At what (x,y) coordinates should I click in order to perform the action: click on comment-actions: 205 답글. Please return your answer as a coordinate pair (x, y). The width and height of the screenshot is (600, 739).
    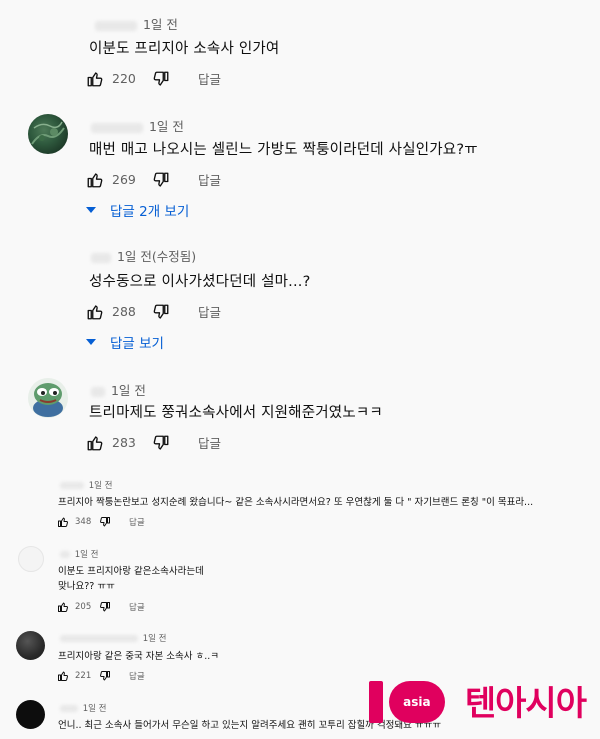
    Looking at the image, I should click on (101, 607).